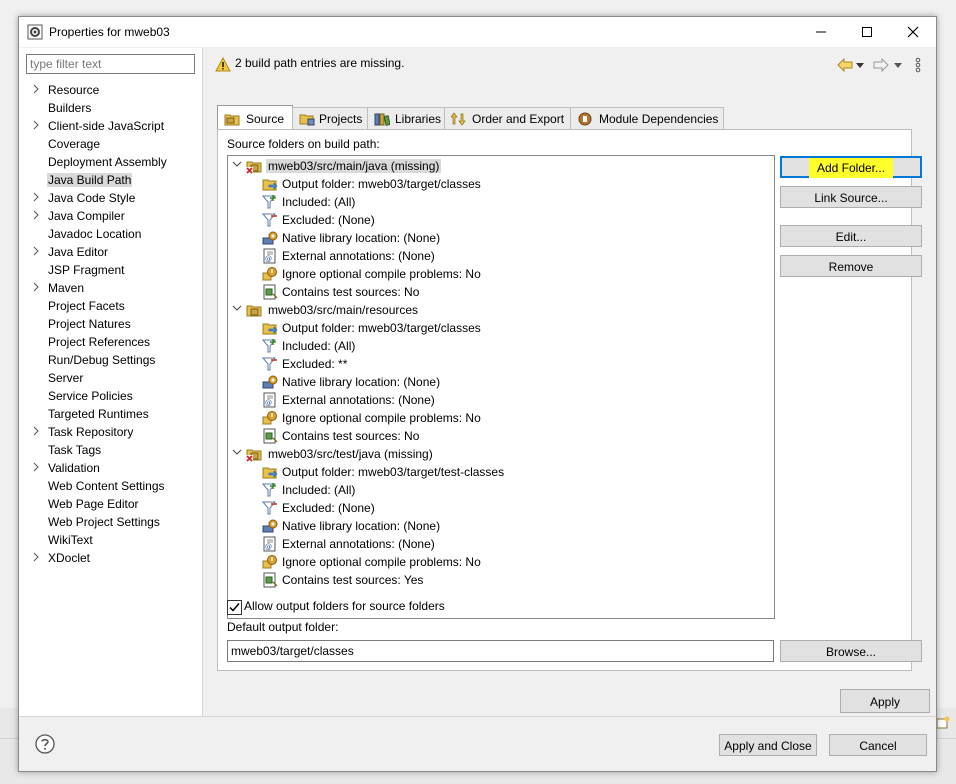 The width and height of the screenshot is (956, 784). Describe the element at coordinates (381, 274) in the screenshot. I see `source-attribute-label: Ignore optional compile problems: No` at that location.